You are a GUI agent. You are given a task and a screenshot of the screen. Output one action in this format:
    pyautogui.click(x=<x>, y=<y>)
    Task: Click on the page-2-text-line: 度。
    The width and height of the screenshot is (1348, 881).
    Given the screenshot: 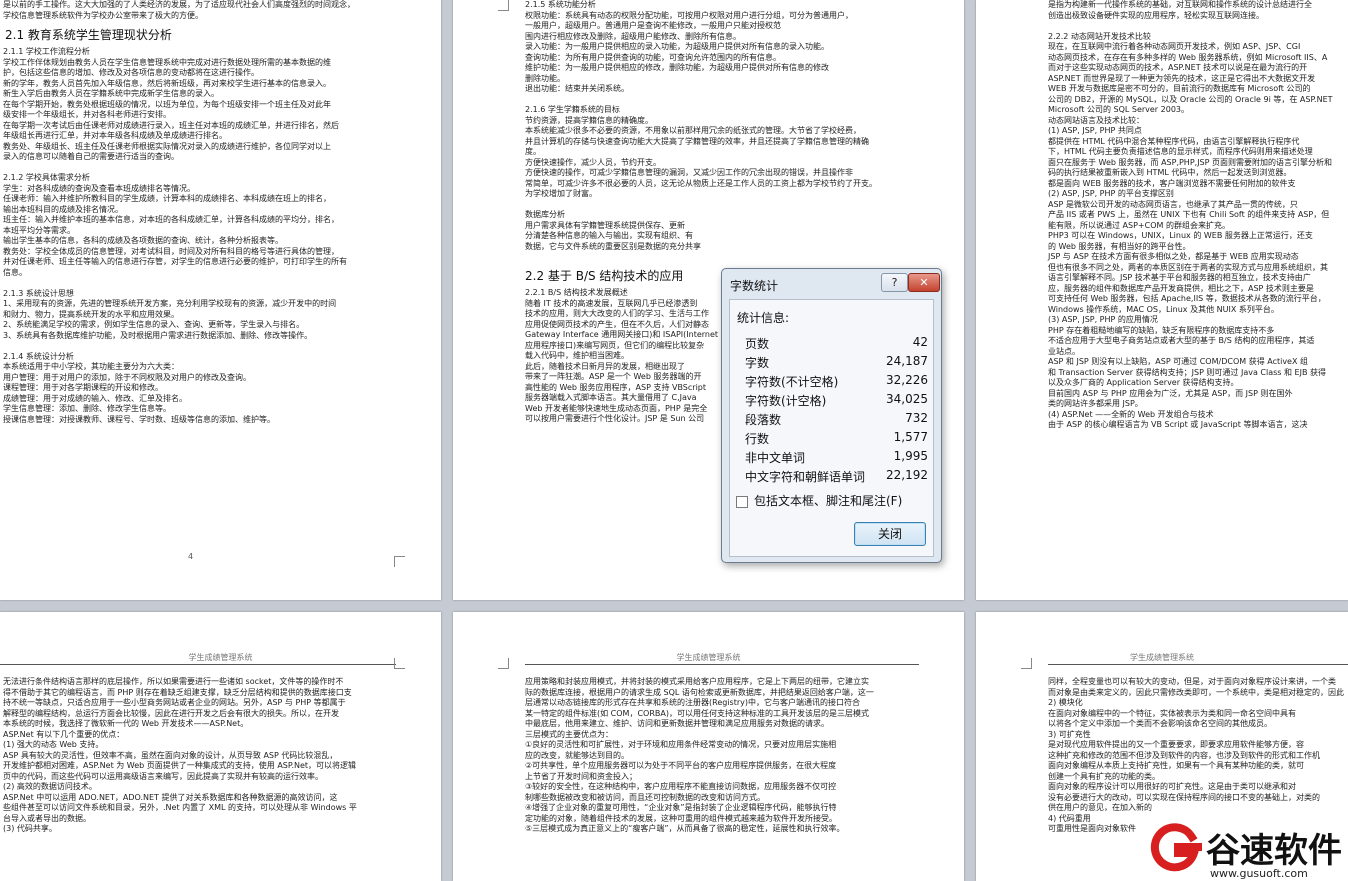 What is the action you would take?
    pyautogui.click(x=533, y=151)
    